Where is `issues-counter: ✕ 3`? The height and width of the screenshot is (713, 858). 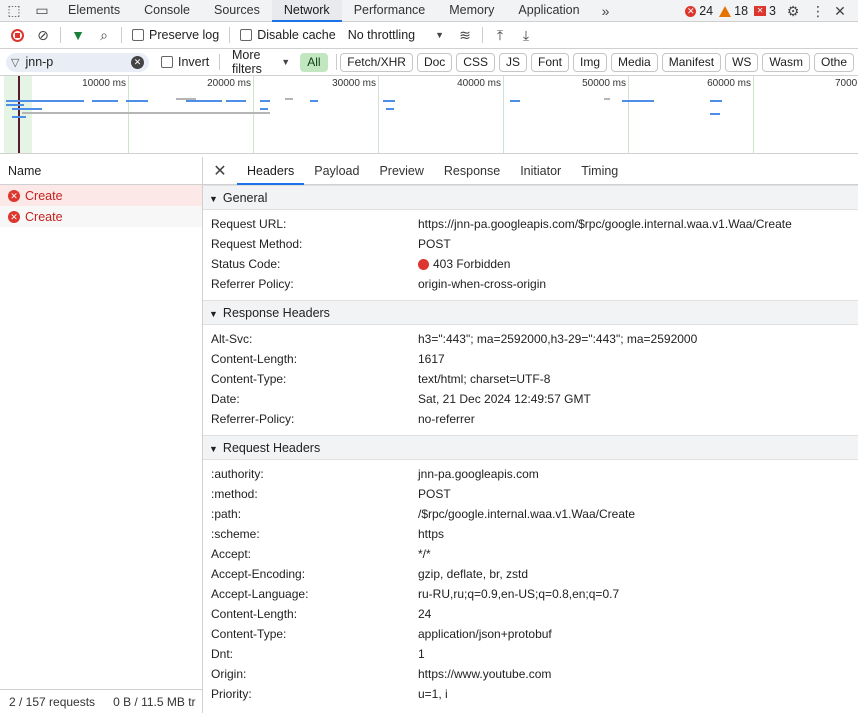
issues-counter: ✕ 3 is located at coordinates (765, 11).